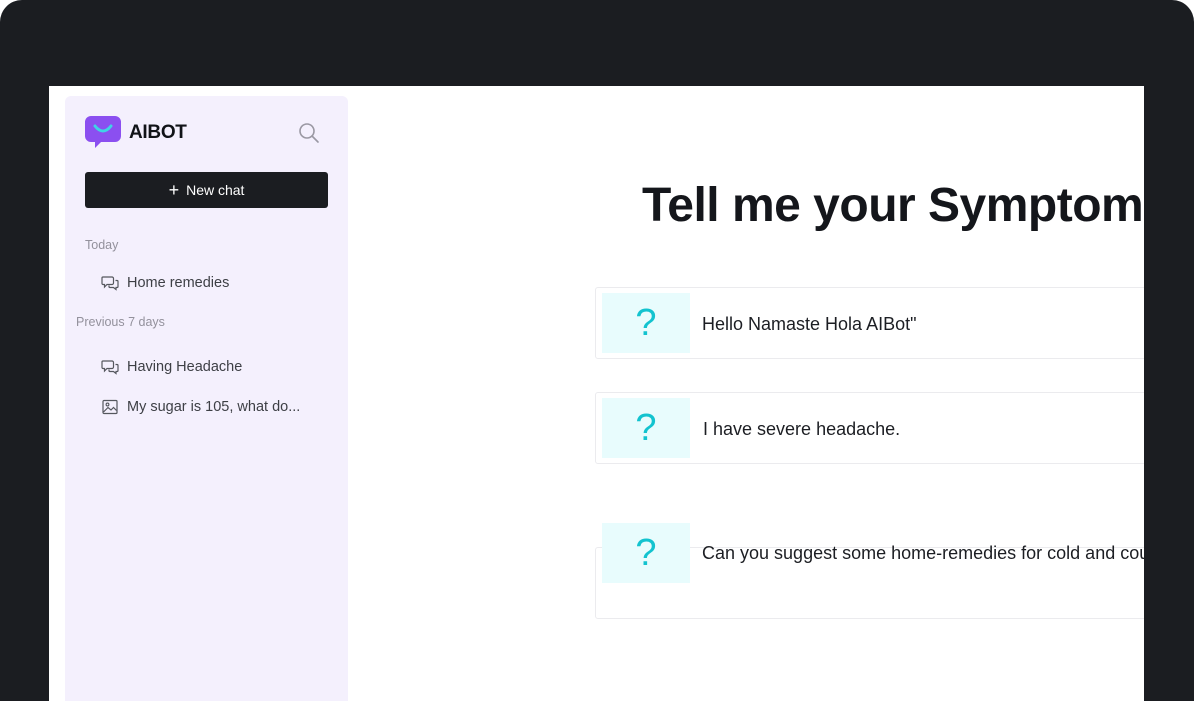 The image size is (1194, 701). Describe the element at coordinates (215, 190) in the screenshot. I see `new-chat-label: New chat` at that location.